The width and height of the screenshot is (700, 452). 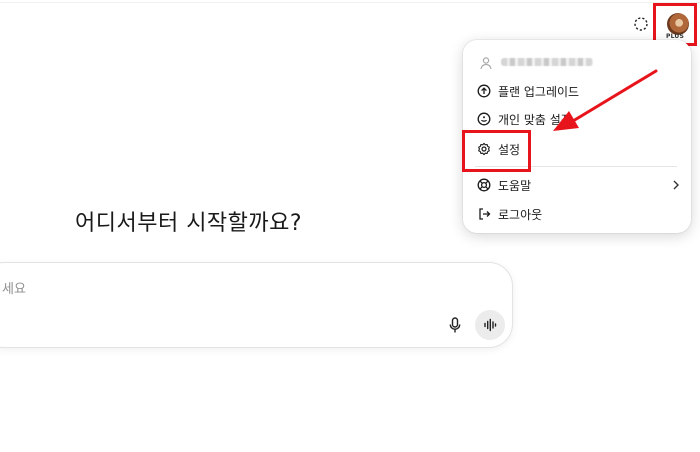 I want to click on waveform-icon, so click(x=490, y=325).